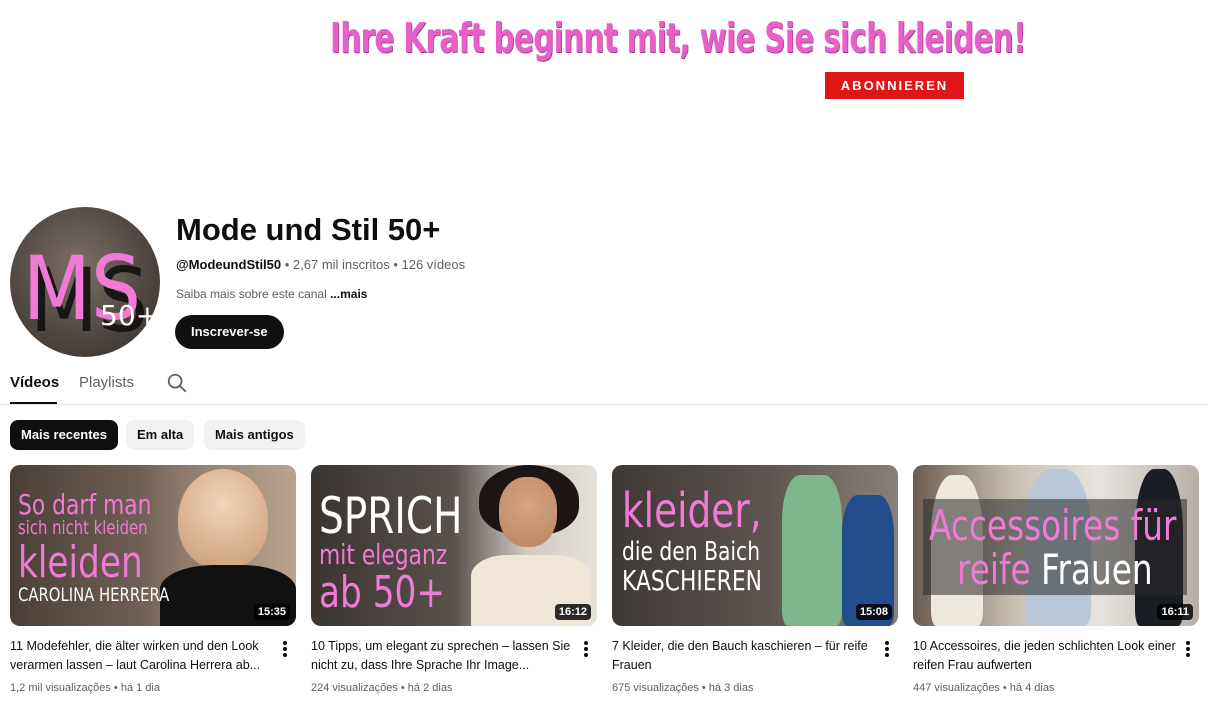 The width and height of the screenshot is (1208, 705). What do you see at coordinates (83, 528) in the screenshot?
I see `thumbnail-line-2: sich nicht kleiden` at bounding box center [83, 528].